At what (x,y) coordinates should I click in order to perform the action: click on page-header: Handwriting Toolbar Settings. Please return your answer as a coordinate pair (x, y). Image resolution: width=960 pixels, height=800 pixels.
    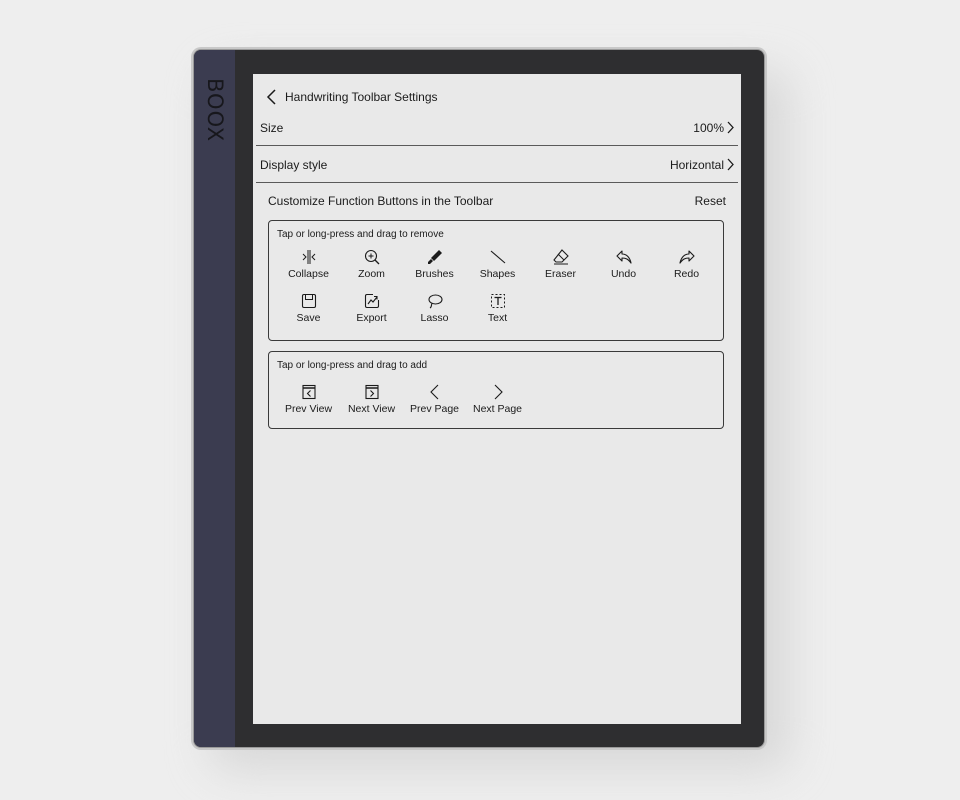
    Looking at the image, I should click on (351, 97).